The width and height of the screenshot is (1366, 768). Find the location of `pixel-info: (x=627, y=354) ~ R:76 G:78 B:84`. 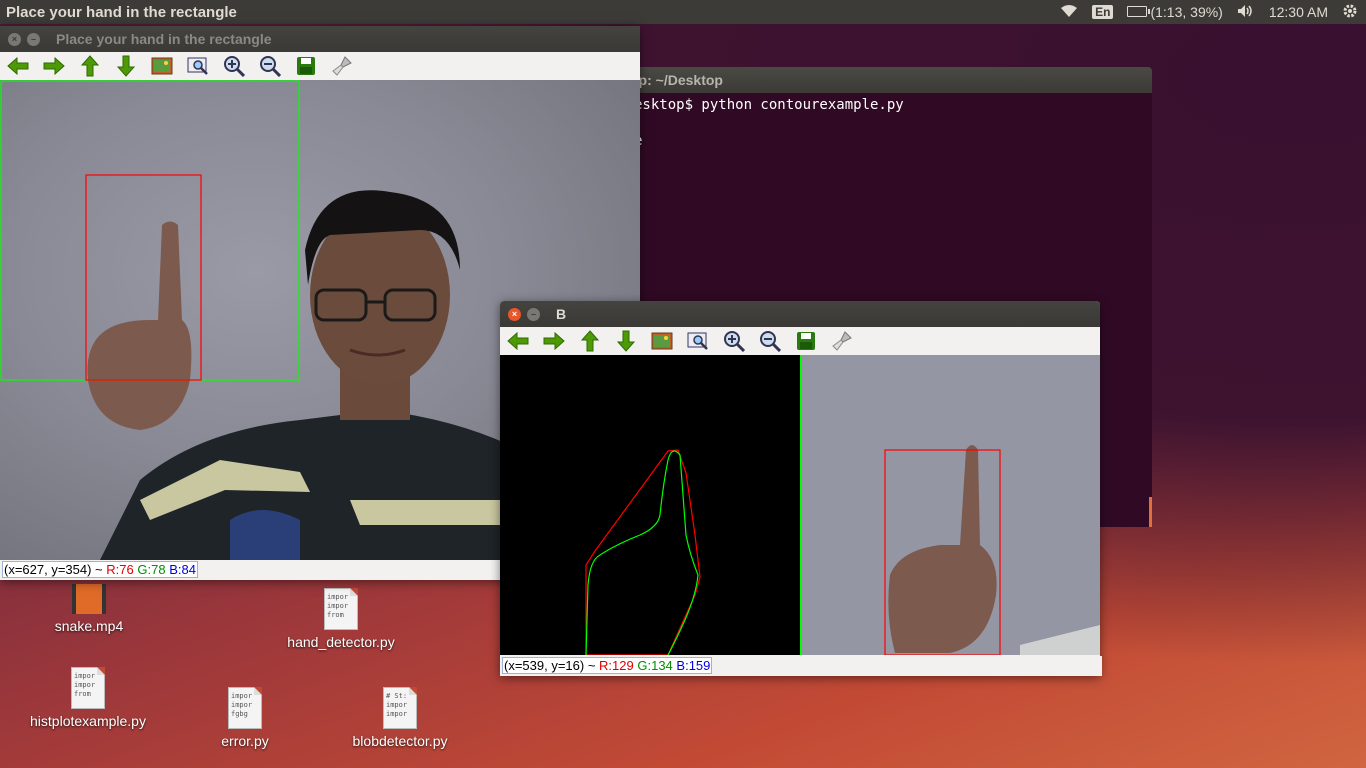

pixel-info: (x=627, y=354) ~ R:76 G:78 B:84 is located at coordinates (100, 569).